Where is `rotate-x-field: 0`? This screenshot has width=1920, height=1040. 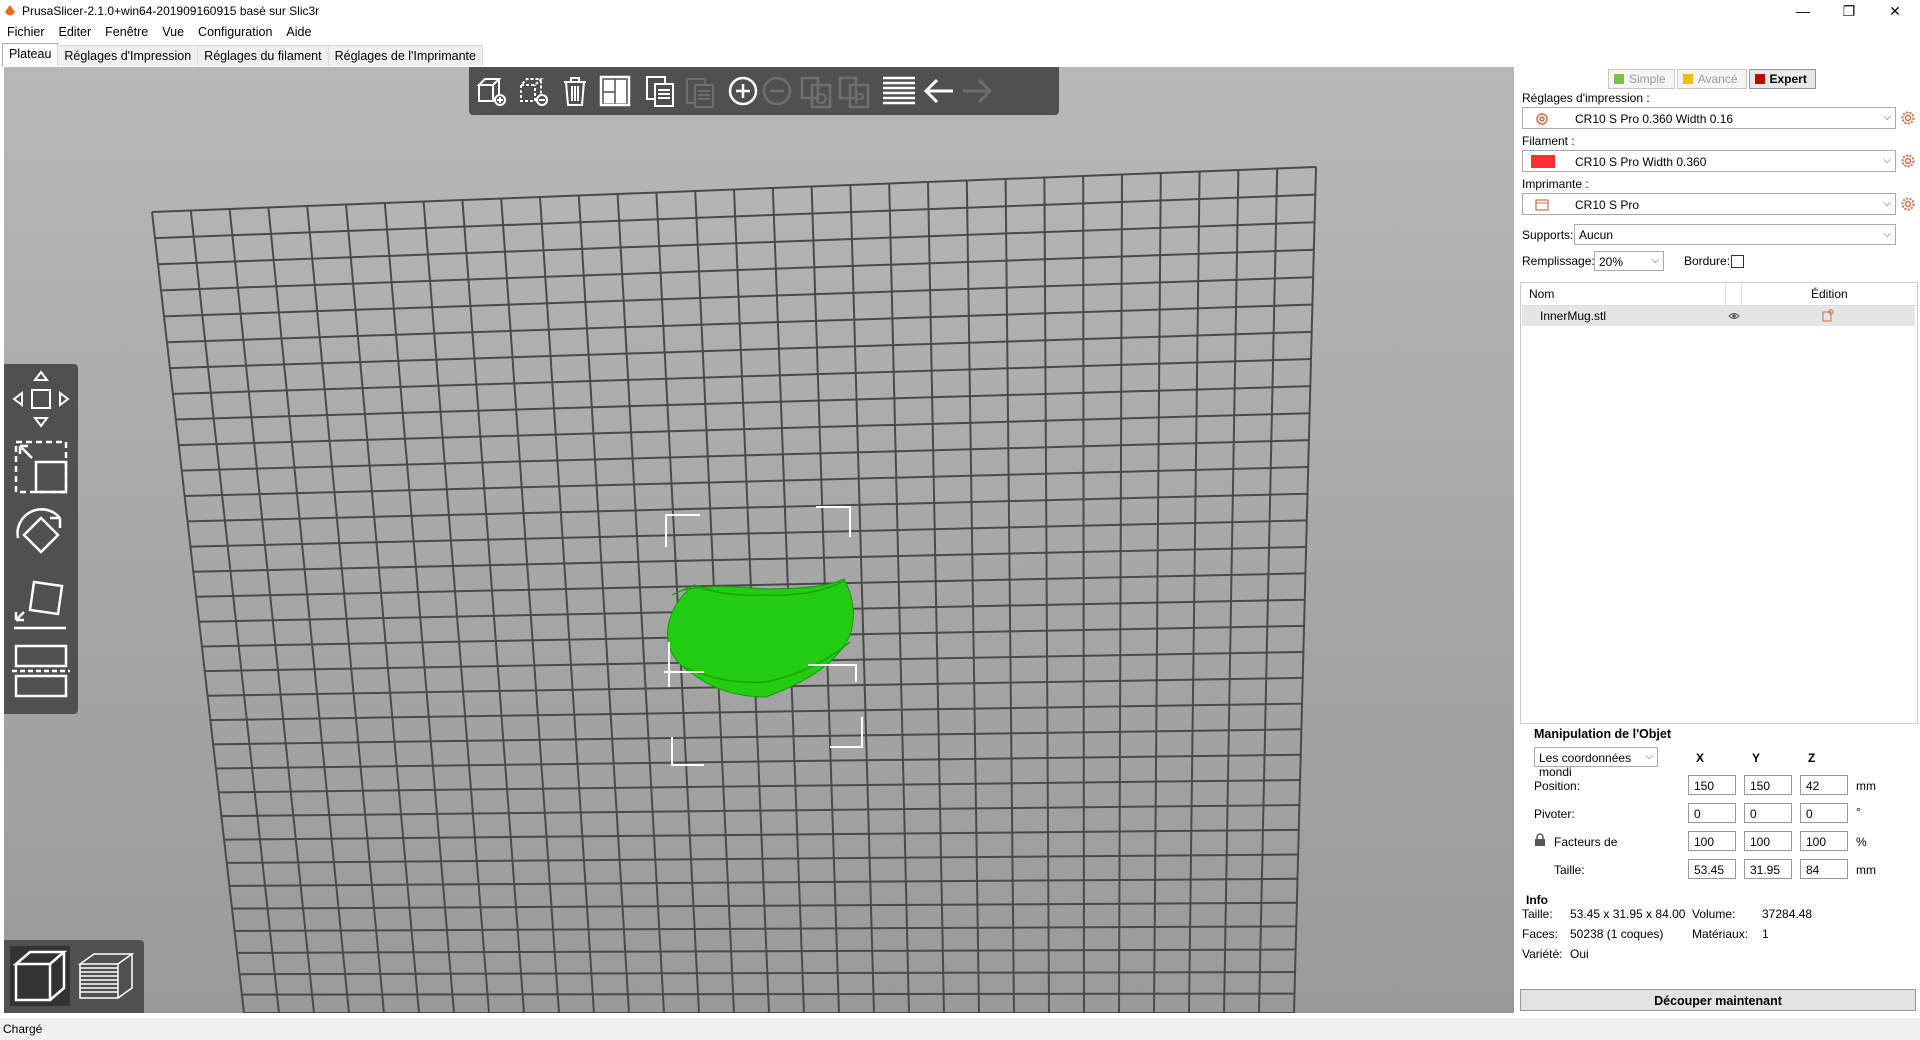
rotate-x-field: 0 is located at coordinates (1712, 813).